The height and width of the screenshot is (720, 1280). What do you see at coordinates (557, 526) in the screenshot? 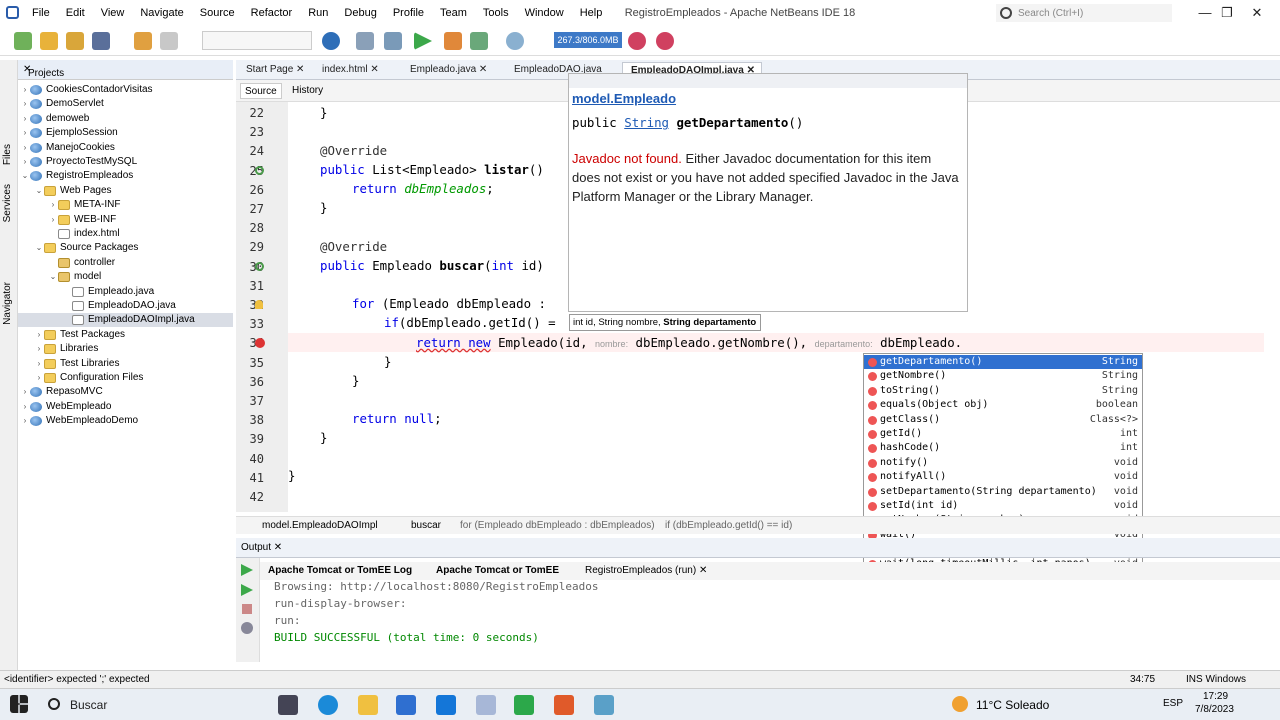
I see `breadcrumb-for: for (Empleado dbEmpleado : dbEmpleados)` at bounding box center [557, 526].